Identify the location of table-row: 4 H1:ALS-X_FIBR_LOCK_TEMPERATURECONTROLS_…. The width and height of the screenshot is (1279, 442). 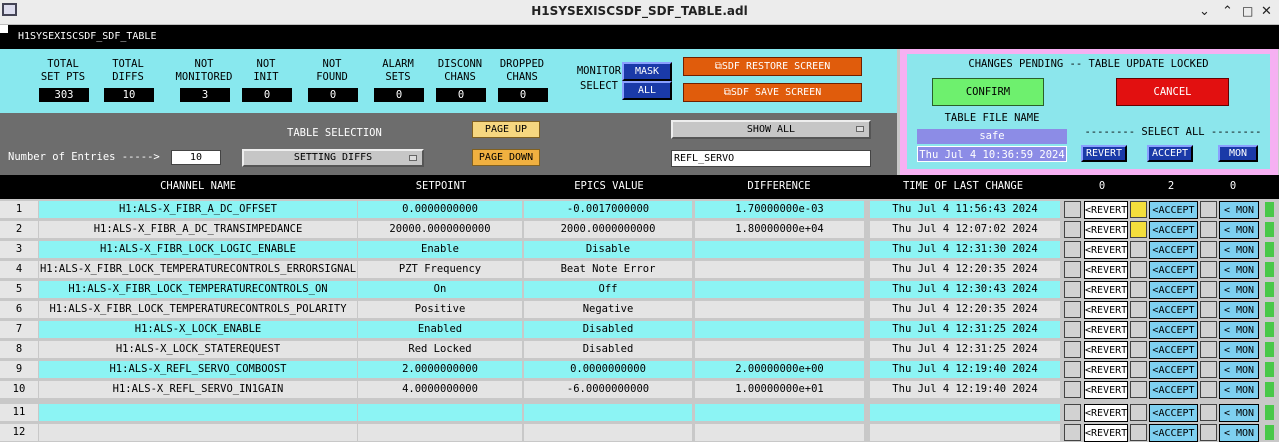
(639, 269).